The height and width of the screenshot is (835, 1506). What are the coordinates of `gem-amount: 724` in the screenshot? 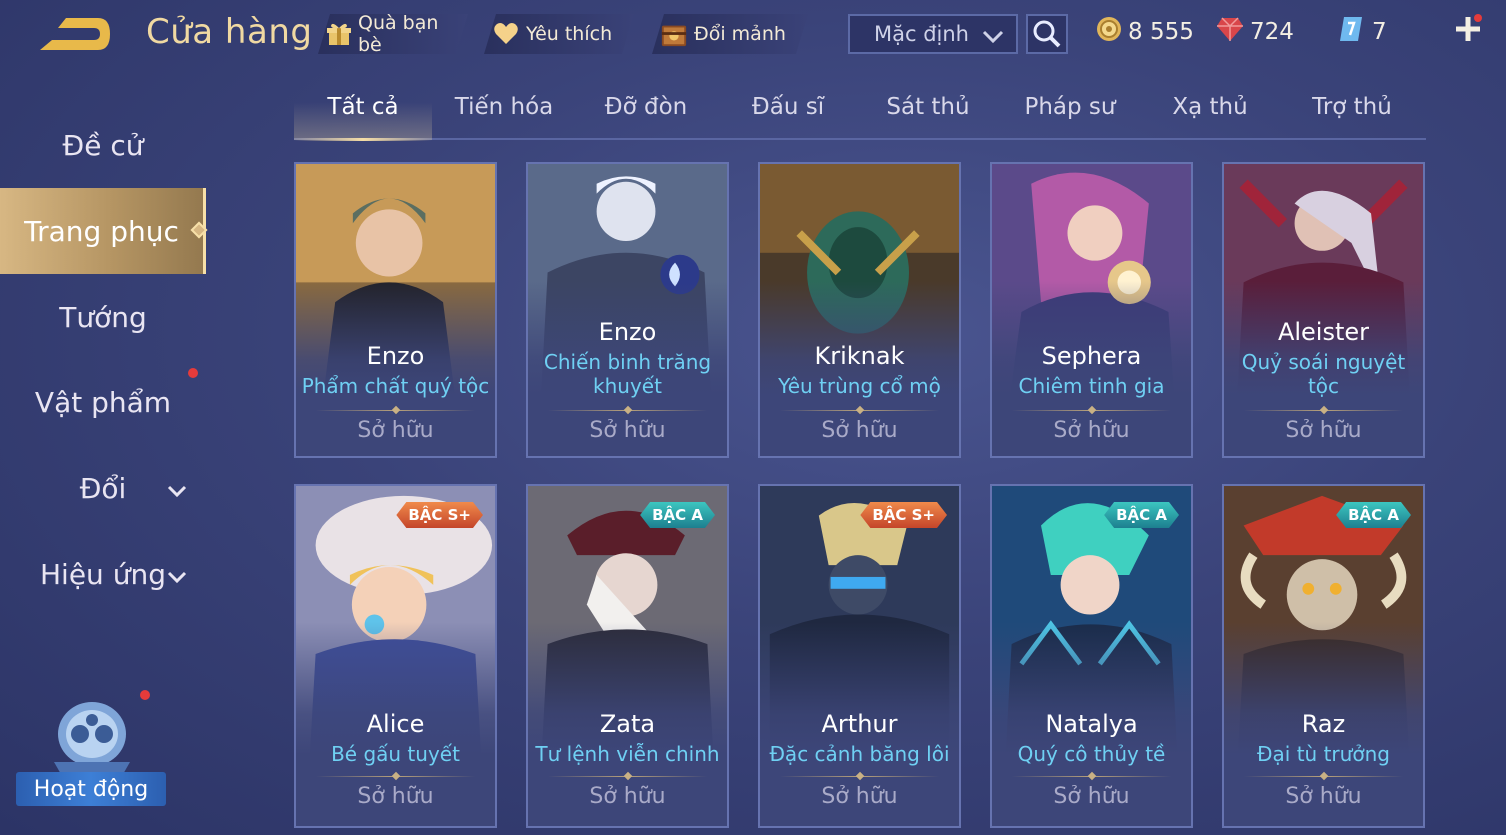 It's located at (1272, 32).